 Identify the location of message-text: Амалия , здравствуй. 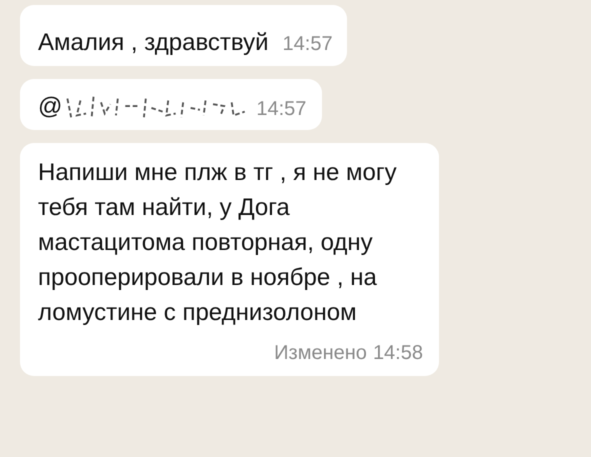
(153, 42).